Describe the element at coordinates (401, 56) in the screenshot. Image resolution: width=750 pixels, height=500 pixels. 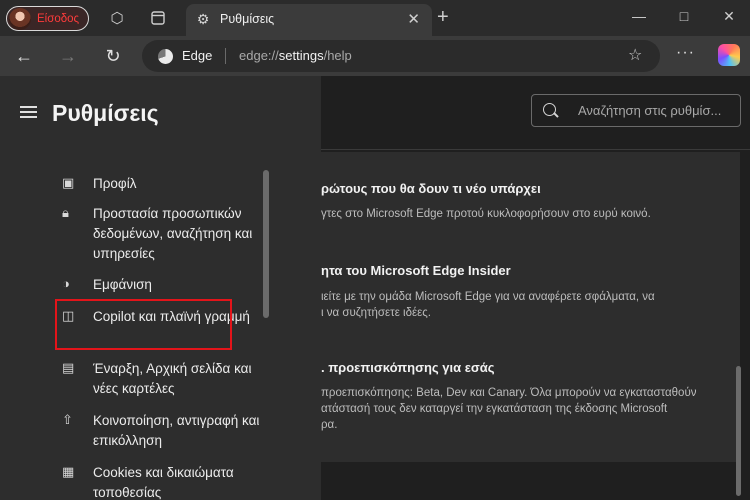
I see `address-bar: Edge edge://settings/help ☆` at that location.